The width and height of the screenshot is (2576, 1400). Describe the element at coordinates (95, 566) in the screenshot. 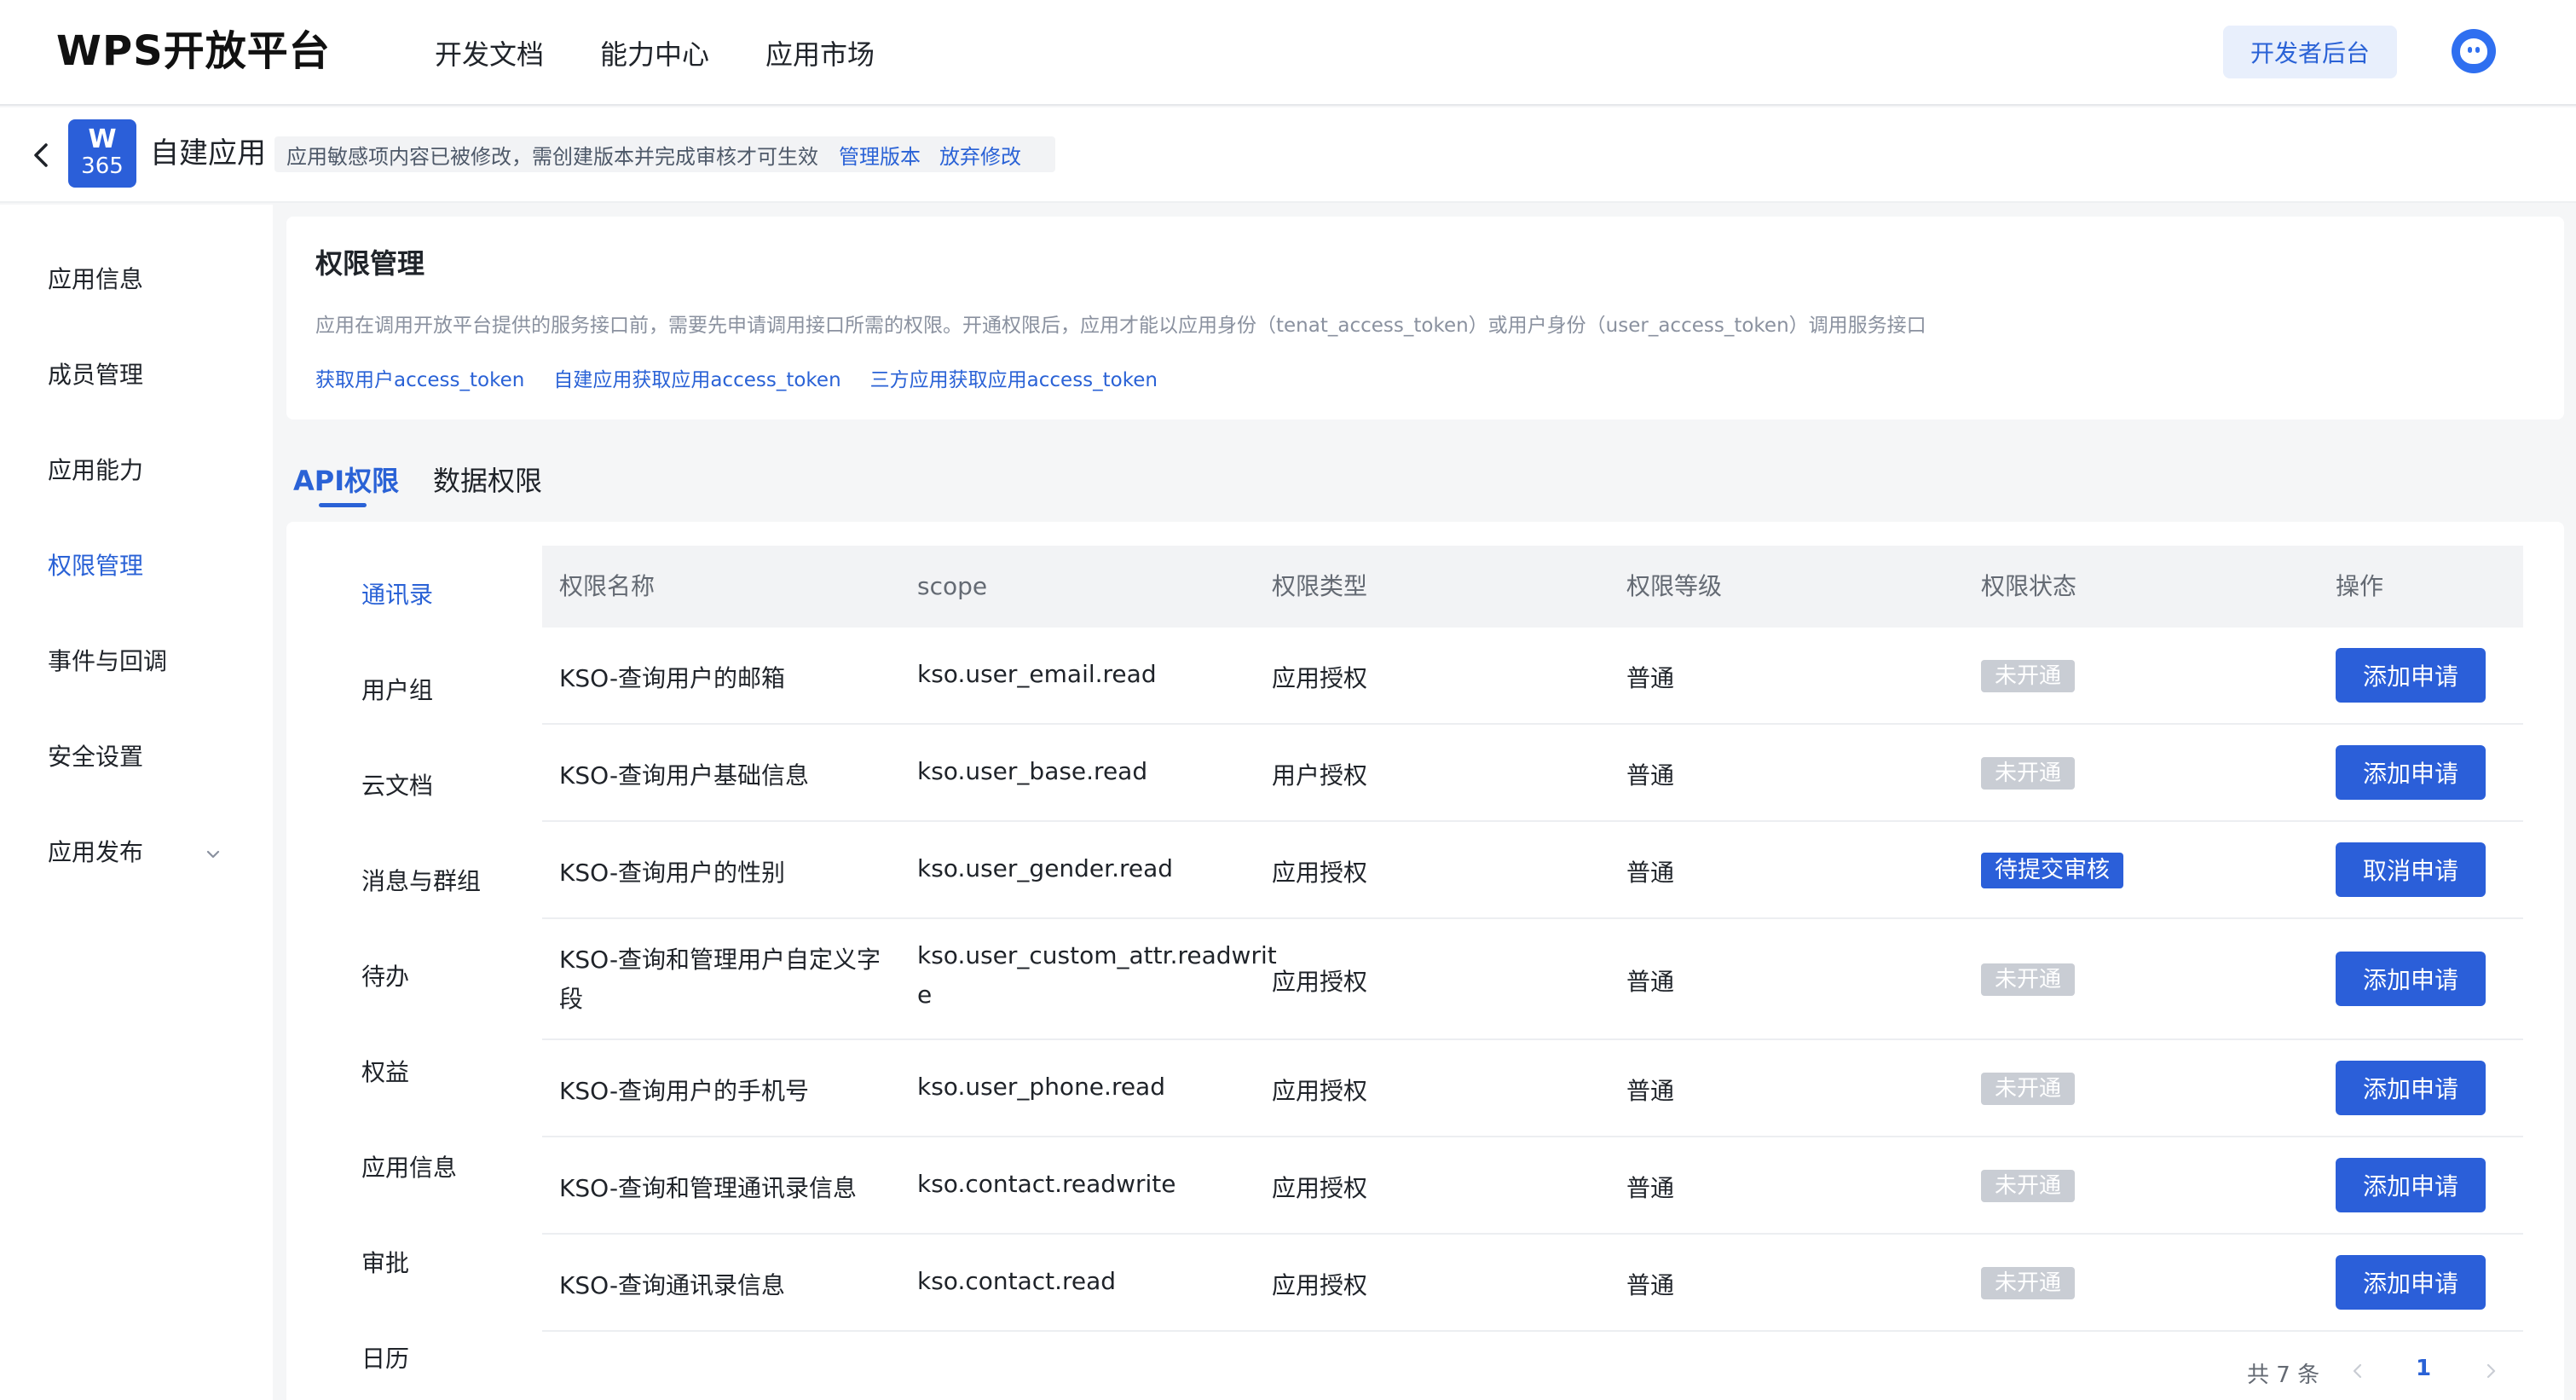

I see `sidebar-item-permissions: 权限管理` at that location.